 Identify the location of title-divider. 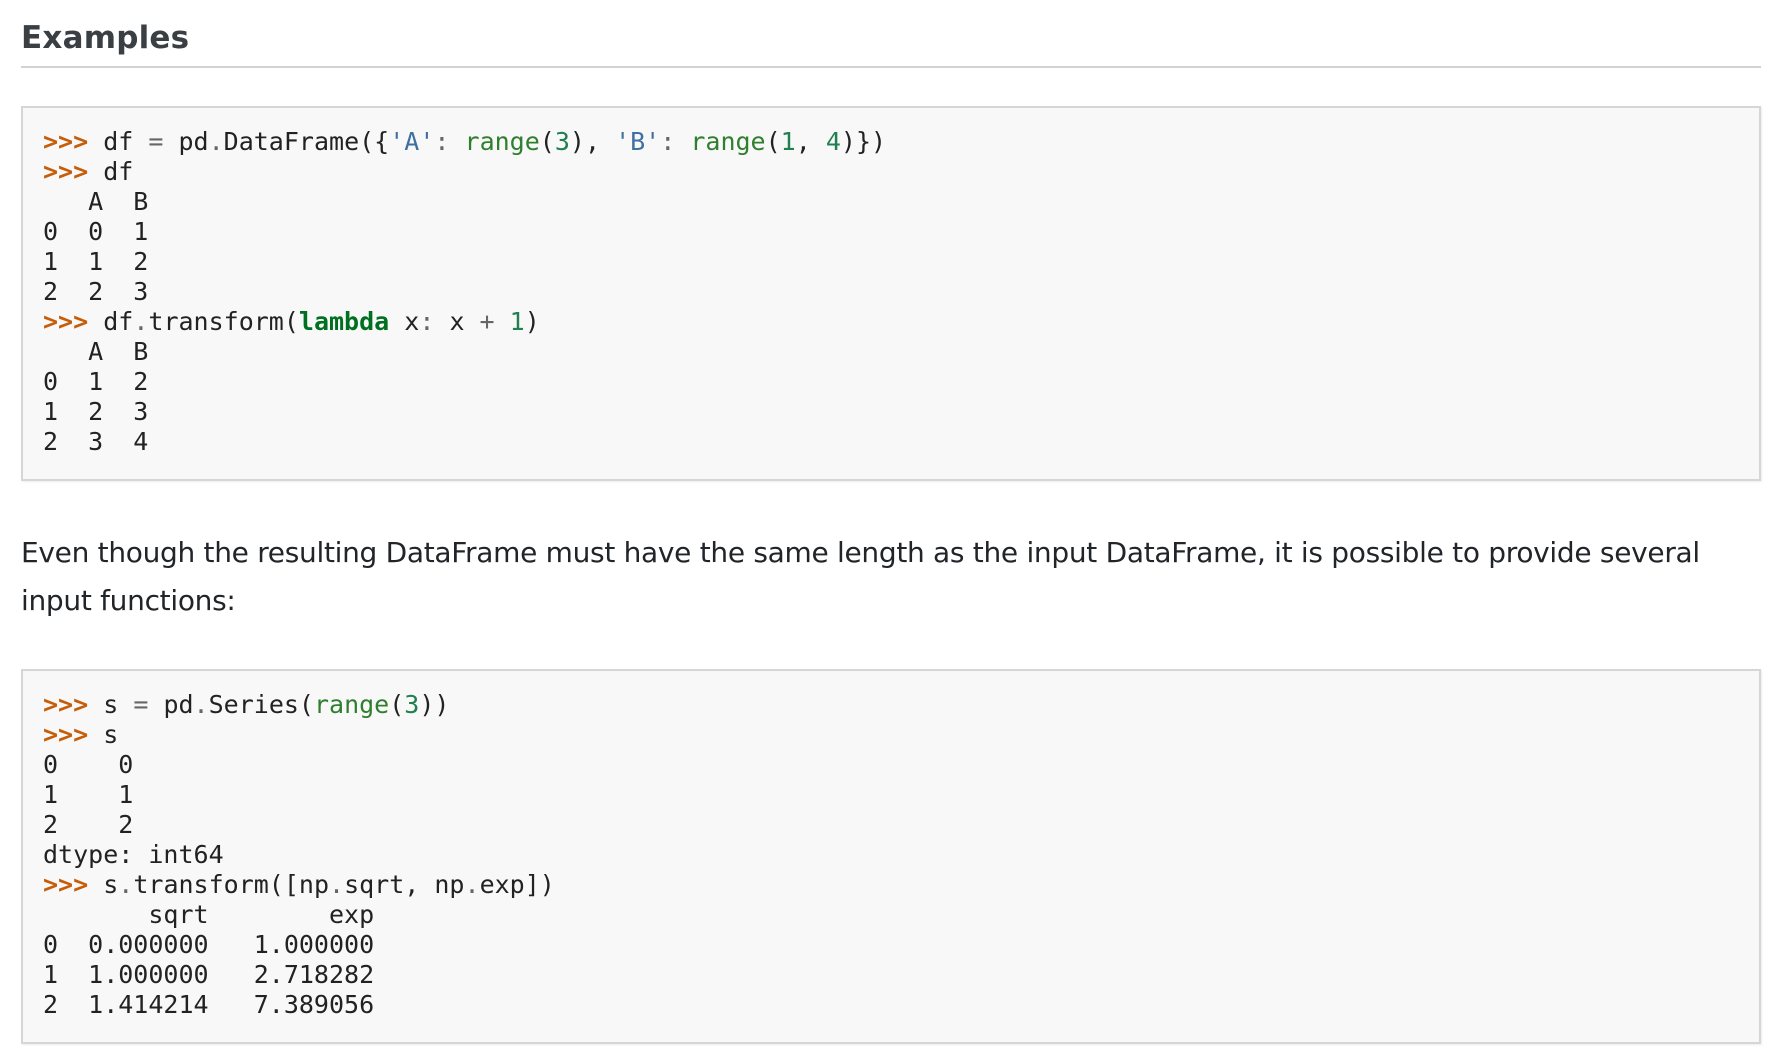
(891, 67).